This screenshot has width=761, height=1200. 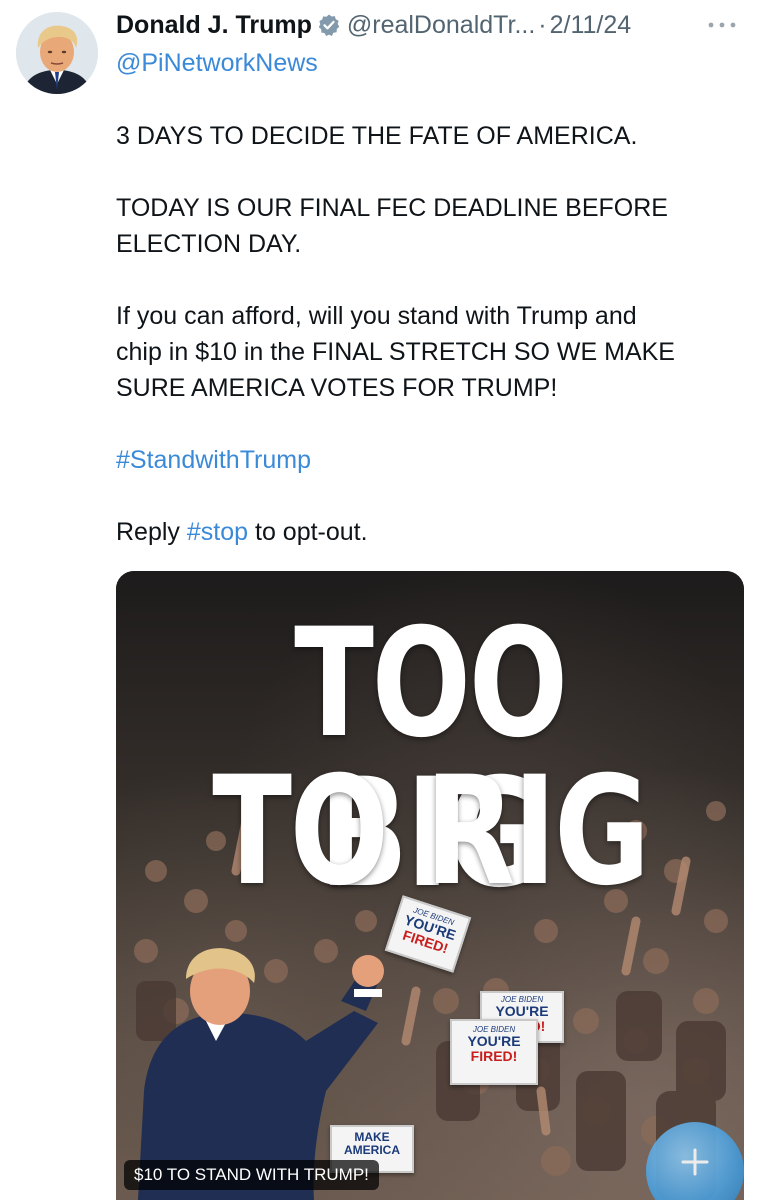 I want to click on compose-plus-icon, so click(x=695, y=1162).